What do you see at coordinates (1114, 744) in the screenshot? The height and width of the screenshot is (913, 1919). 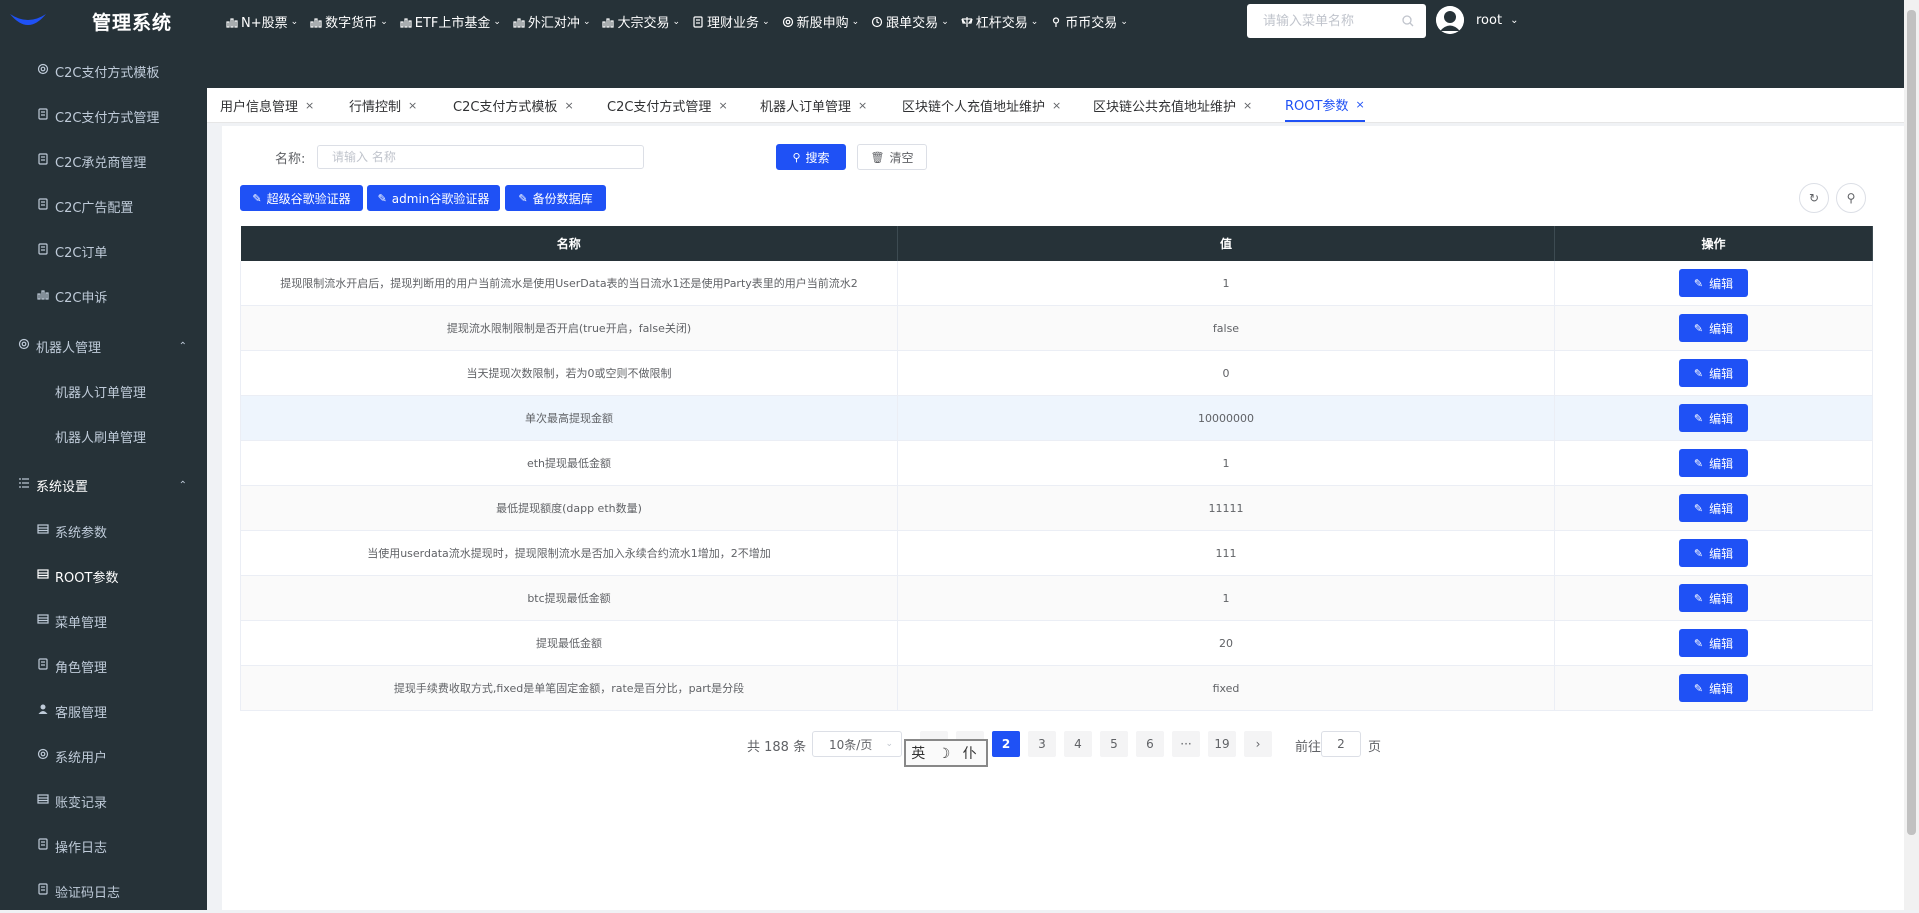 I see `page-button-4: 5` at bounding box center [1114, 744].